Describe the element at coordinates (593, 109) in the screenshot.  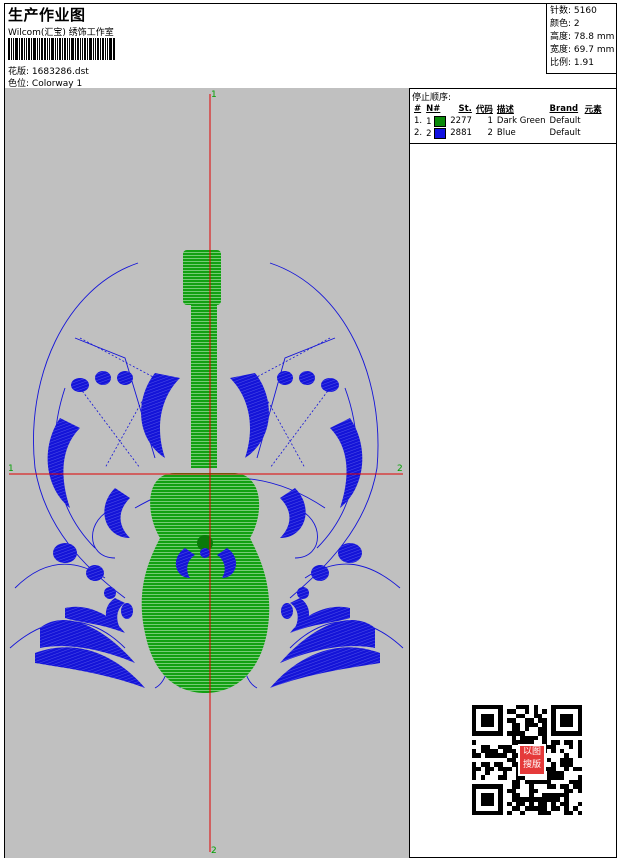
I see `col-element: 元素` at that location.